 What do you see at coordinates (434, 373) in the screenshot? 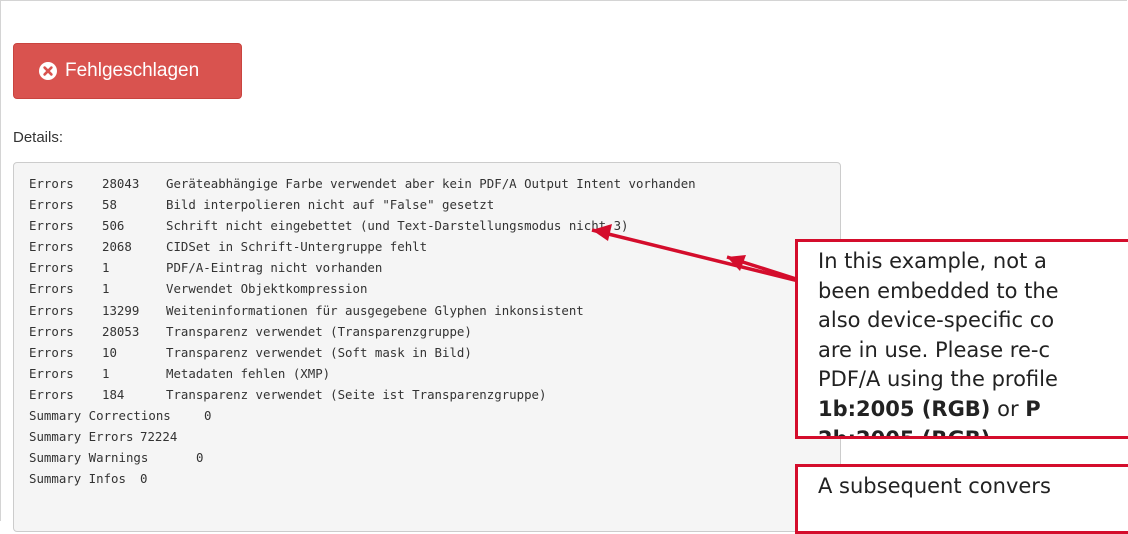
I see `log-error-row: Errors 1 Metadaten fehlen (XMP)` at bounding box center [434, 373].